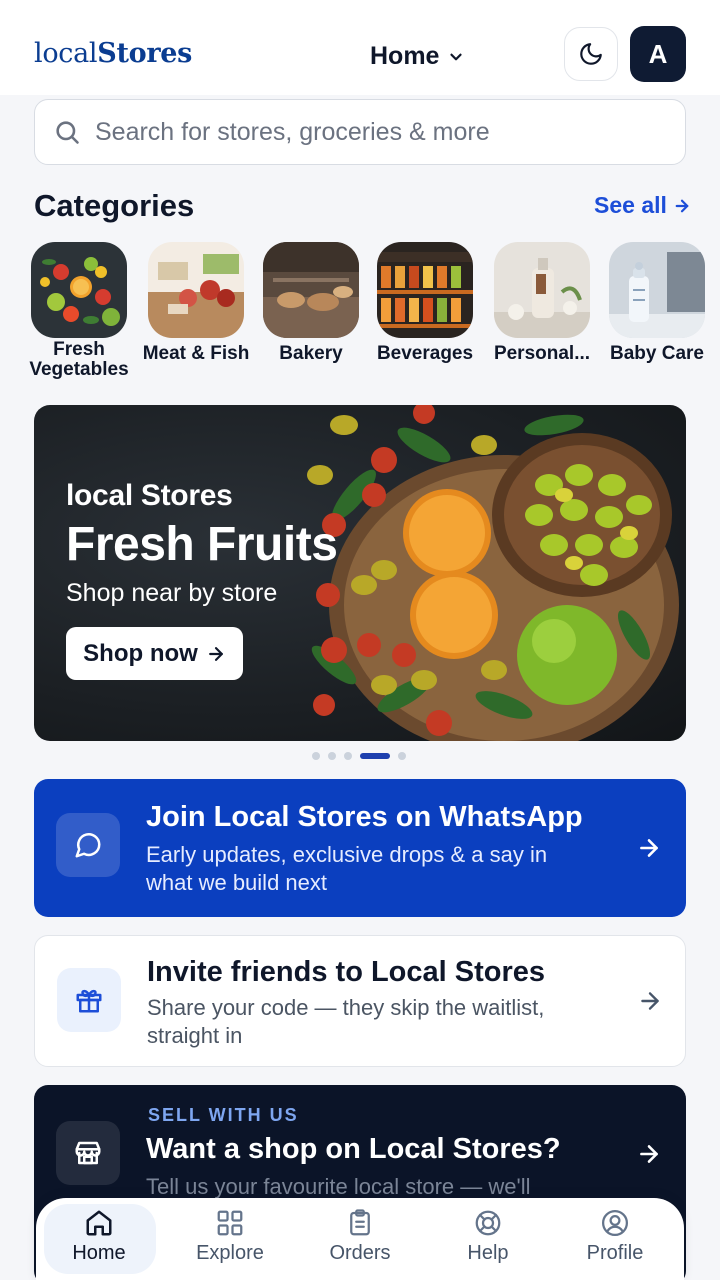  I want to click on avatar-initial: A, so click(658, 53).